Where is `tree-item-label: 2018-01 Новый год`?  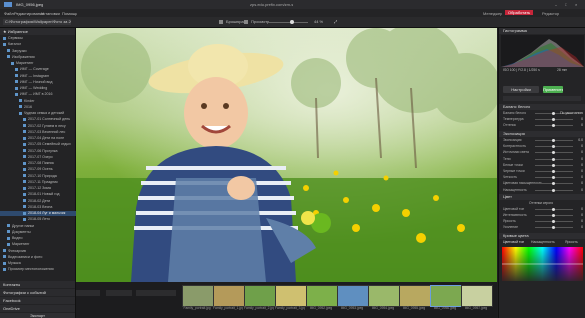
tree-item-label: 2018-01 Новый год is located at coordinates (44, 194).